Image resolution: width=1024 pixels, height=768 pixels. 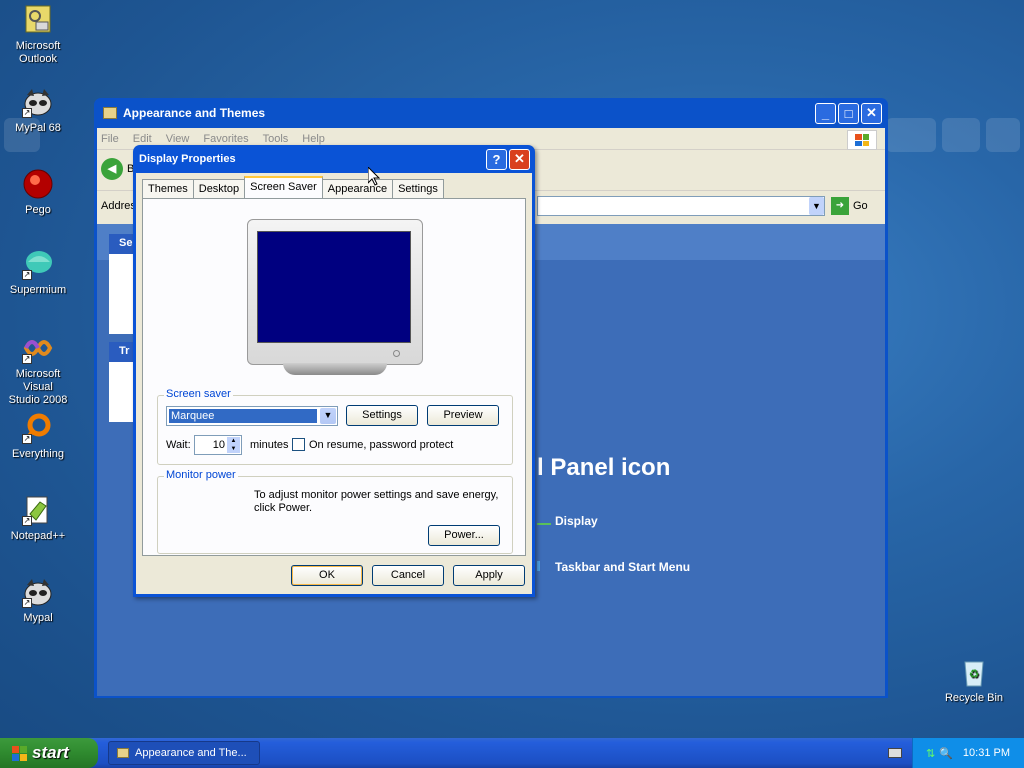 What do you see at coordinates (233, 449) in the screenshot?
I see `spin-down-icon: ▼` at bounding box center [233, 449].